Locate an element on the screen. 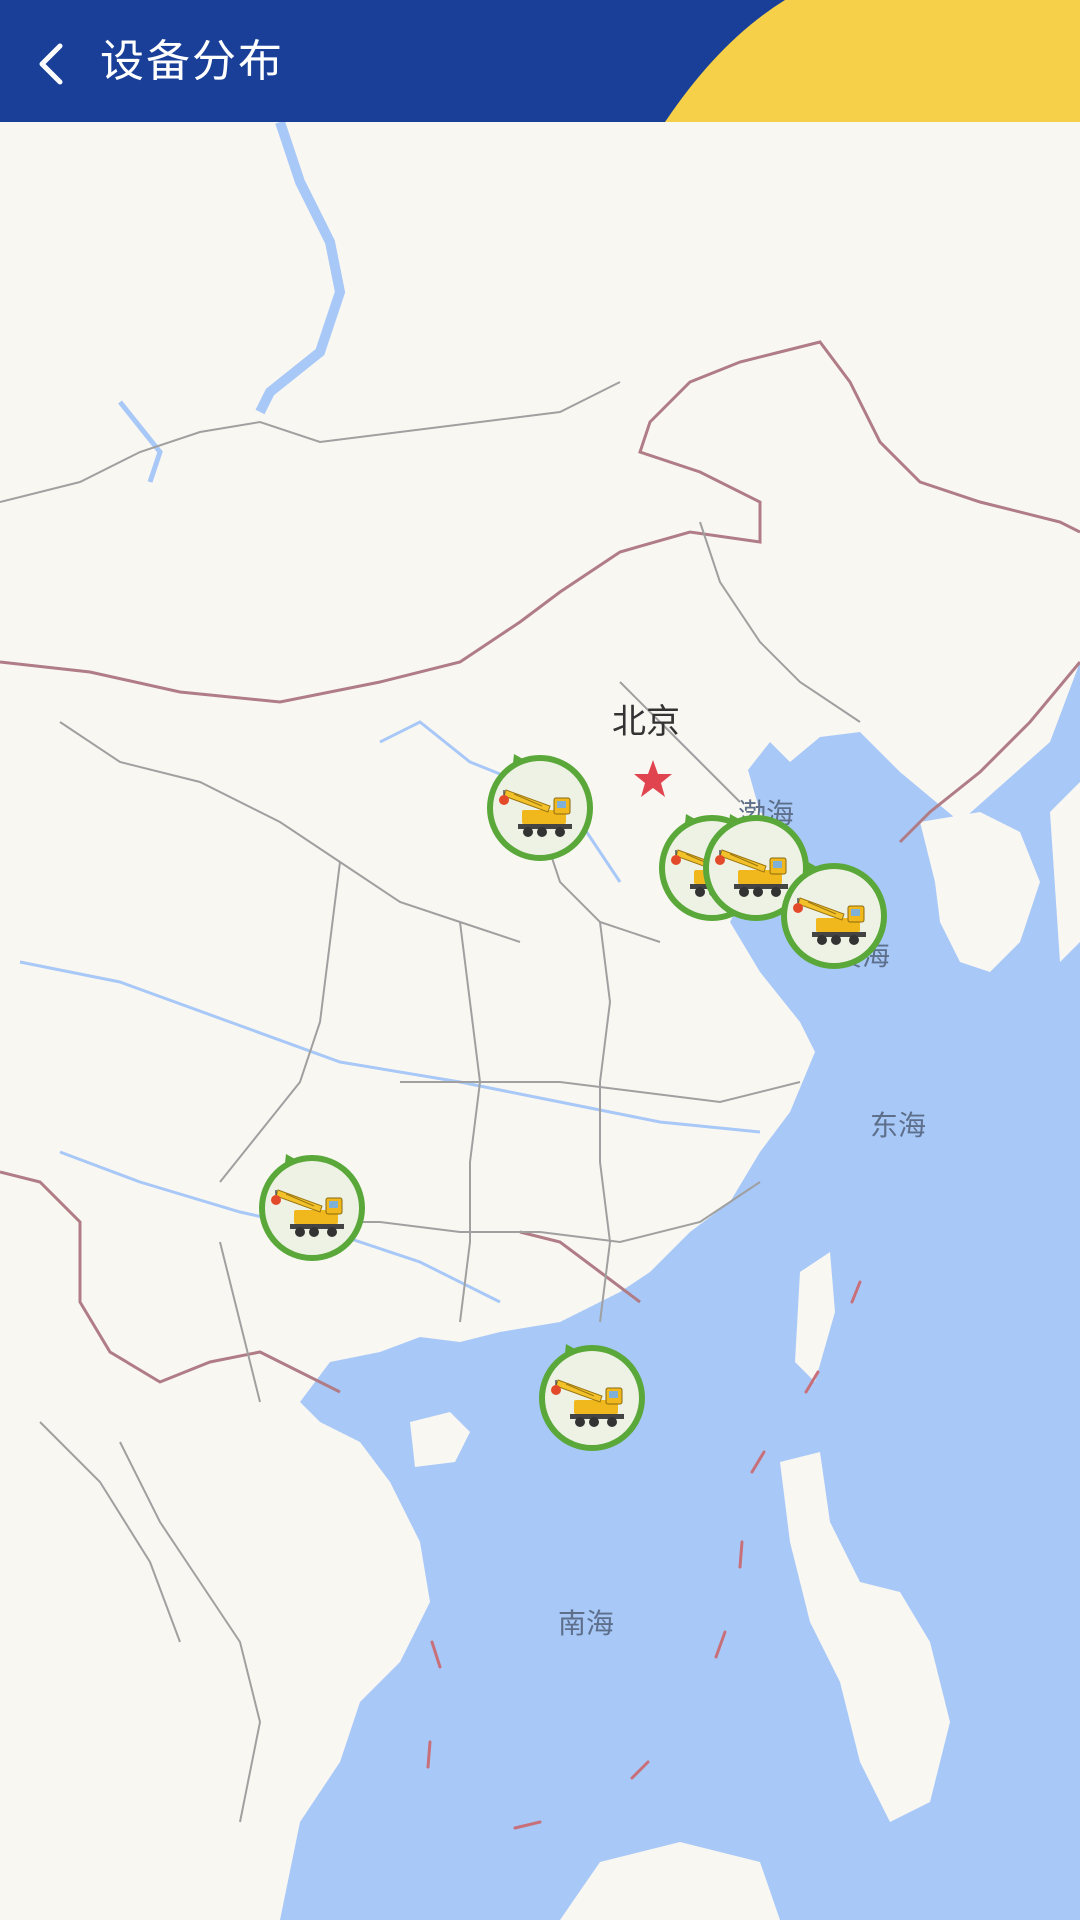 This screenshot has width=1080, height=1920. back-button is located at coordinates (52, 64).